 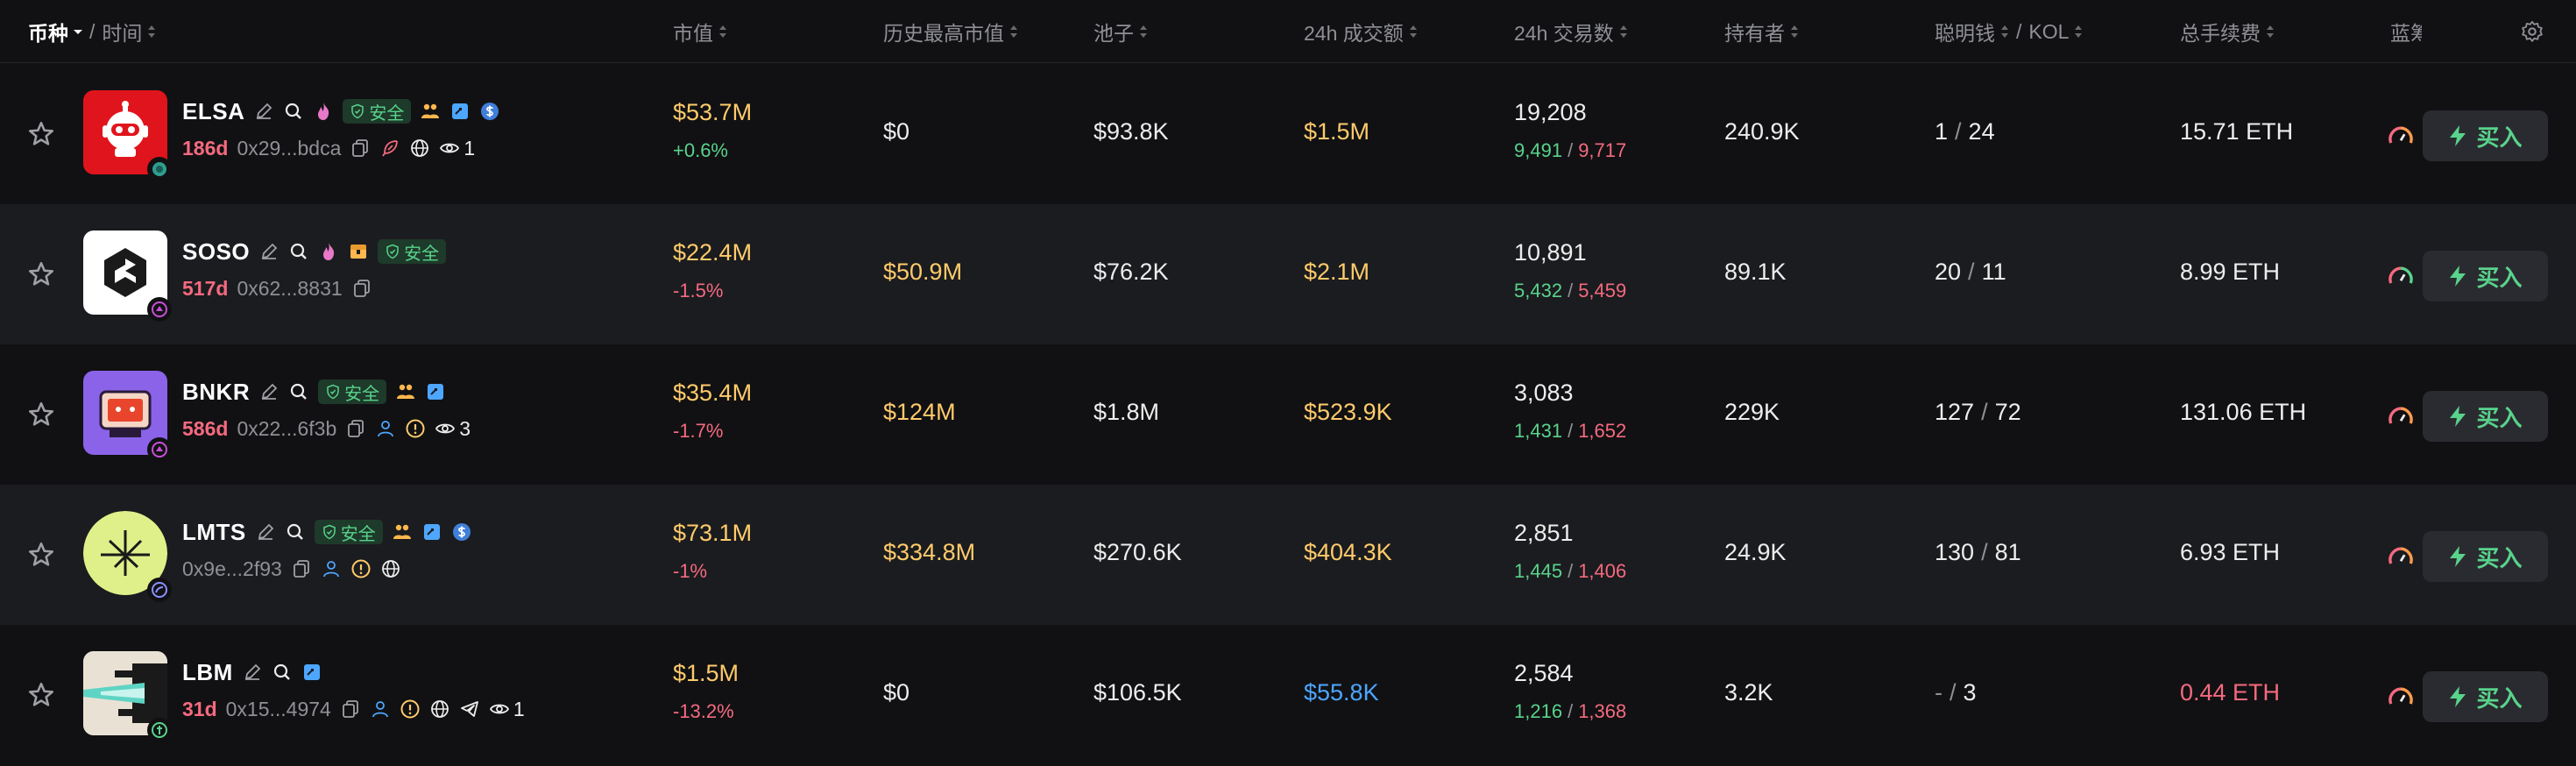 I want to click on meta-line: 186d 0x29...bdca 1, so click(x=328, y=148).